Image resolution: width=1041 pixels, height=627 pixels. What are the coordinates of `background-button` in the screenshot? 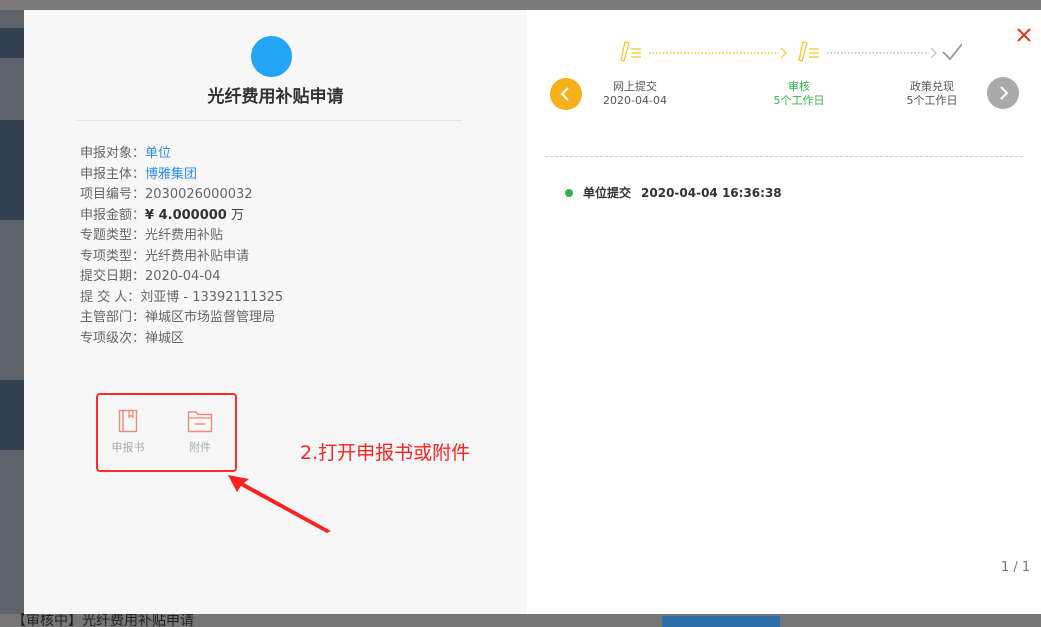 It's located at (721, 621).